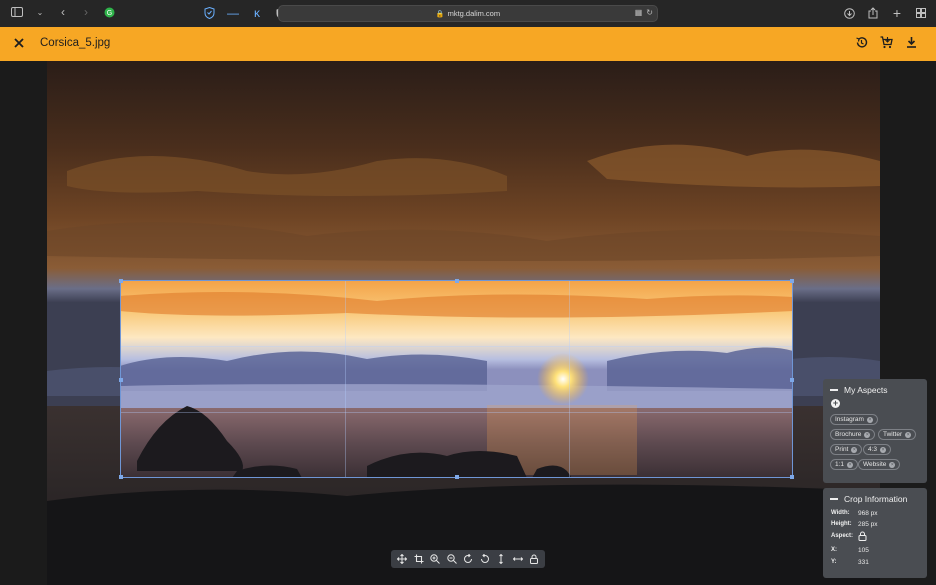 The height and width of the screenshot is (585, 936). What do you see at coordinates (440, 14) in the screenshot?
I see `lock-icon: 🔒` at bounding box center [440, 14].